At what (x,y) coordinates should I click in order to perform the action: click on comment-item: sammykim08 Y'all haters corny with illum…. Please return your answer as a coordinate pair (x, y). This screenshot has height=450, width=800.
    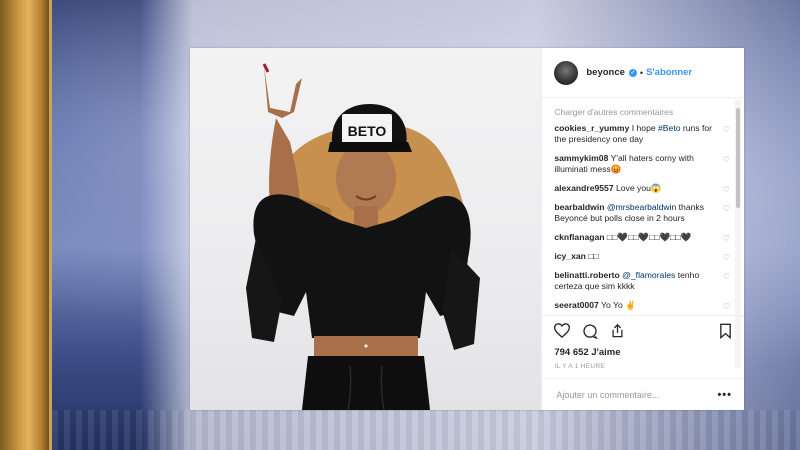
    Looking at the image, I should click on (643, 164).